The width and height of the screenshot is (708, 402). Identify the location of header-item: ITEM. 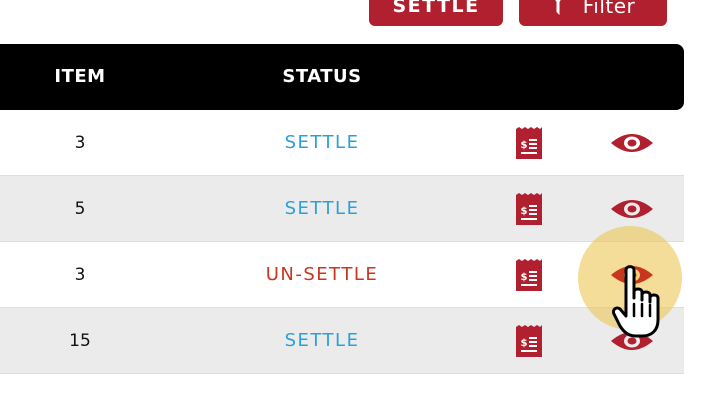
(80, 76).